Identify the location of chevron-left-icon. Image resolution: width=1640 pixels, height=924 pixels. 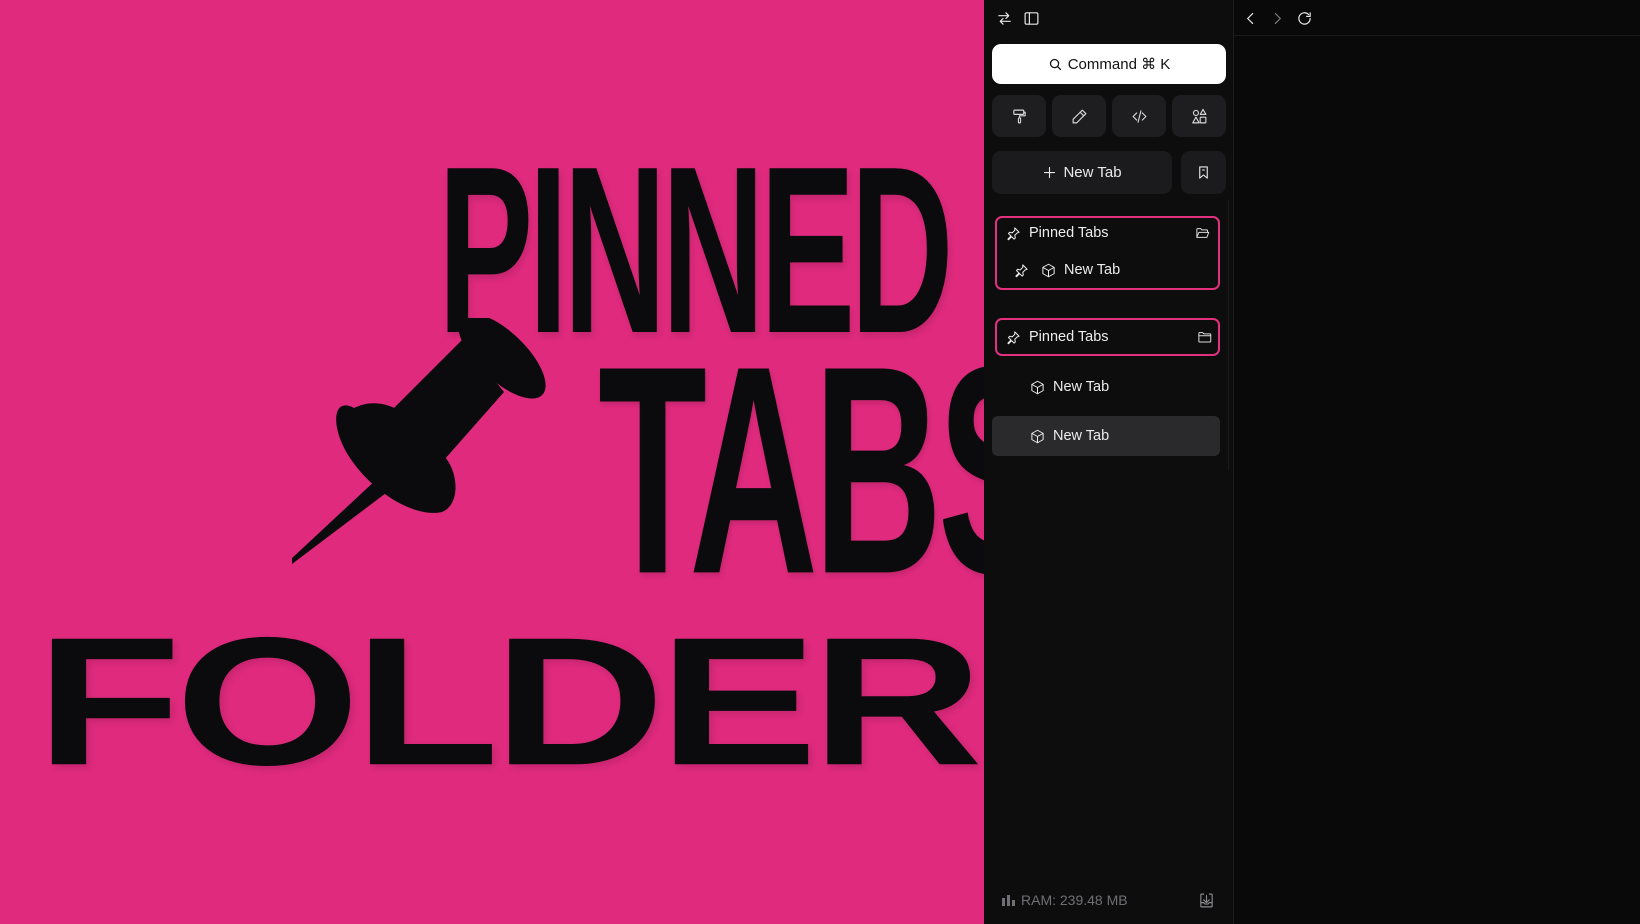
(1249, 18).